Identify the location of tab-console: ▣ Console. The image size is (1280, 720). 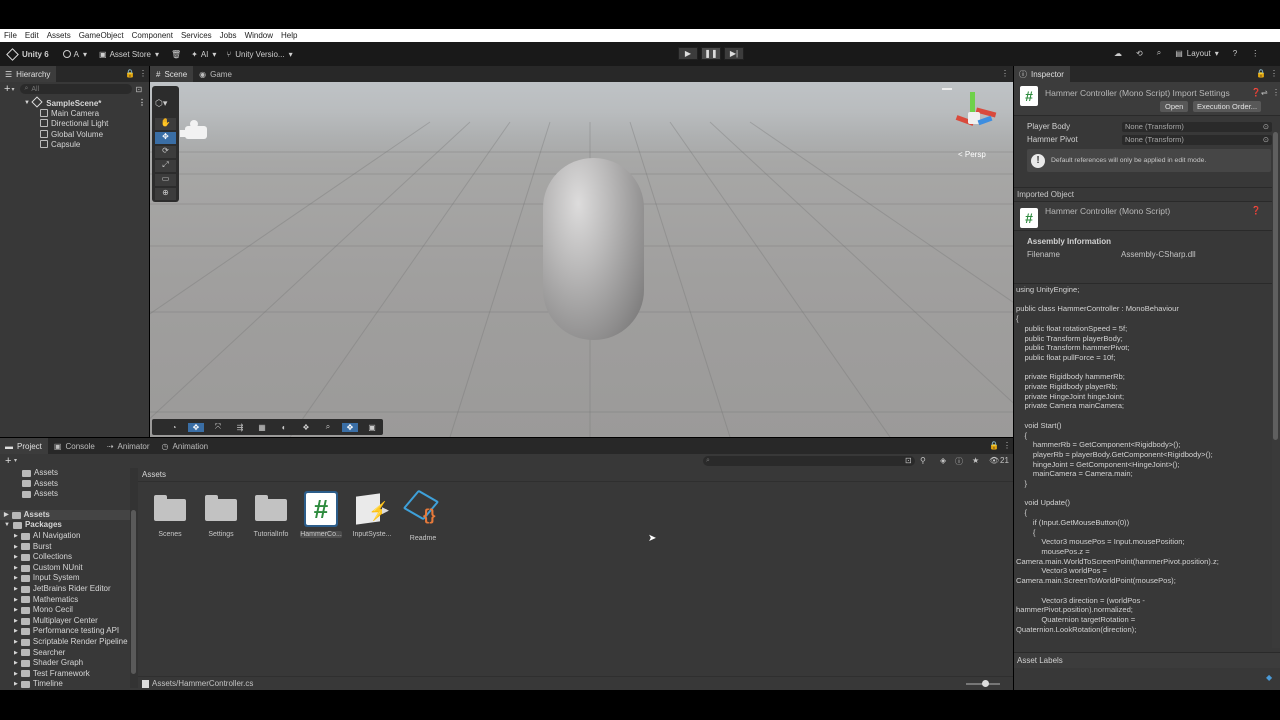
(74, 446).